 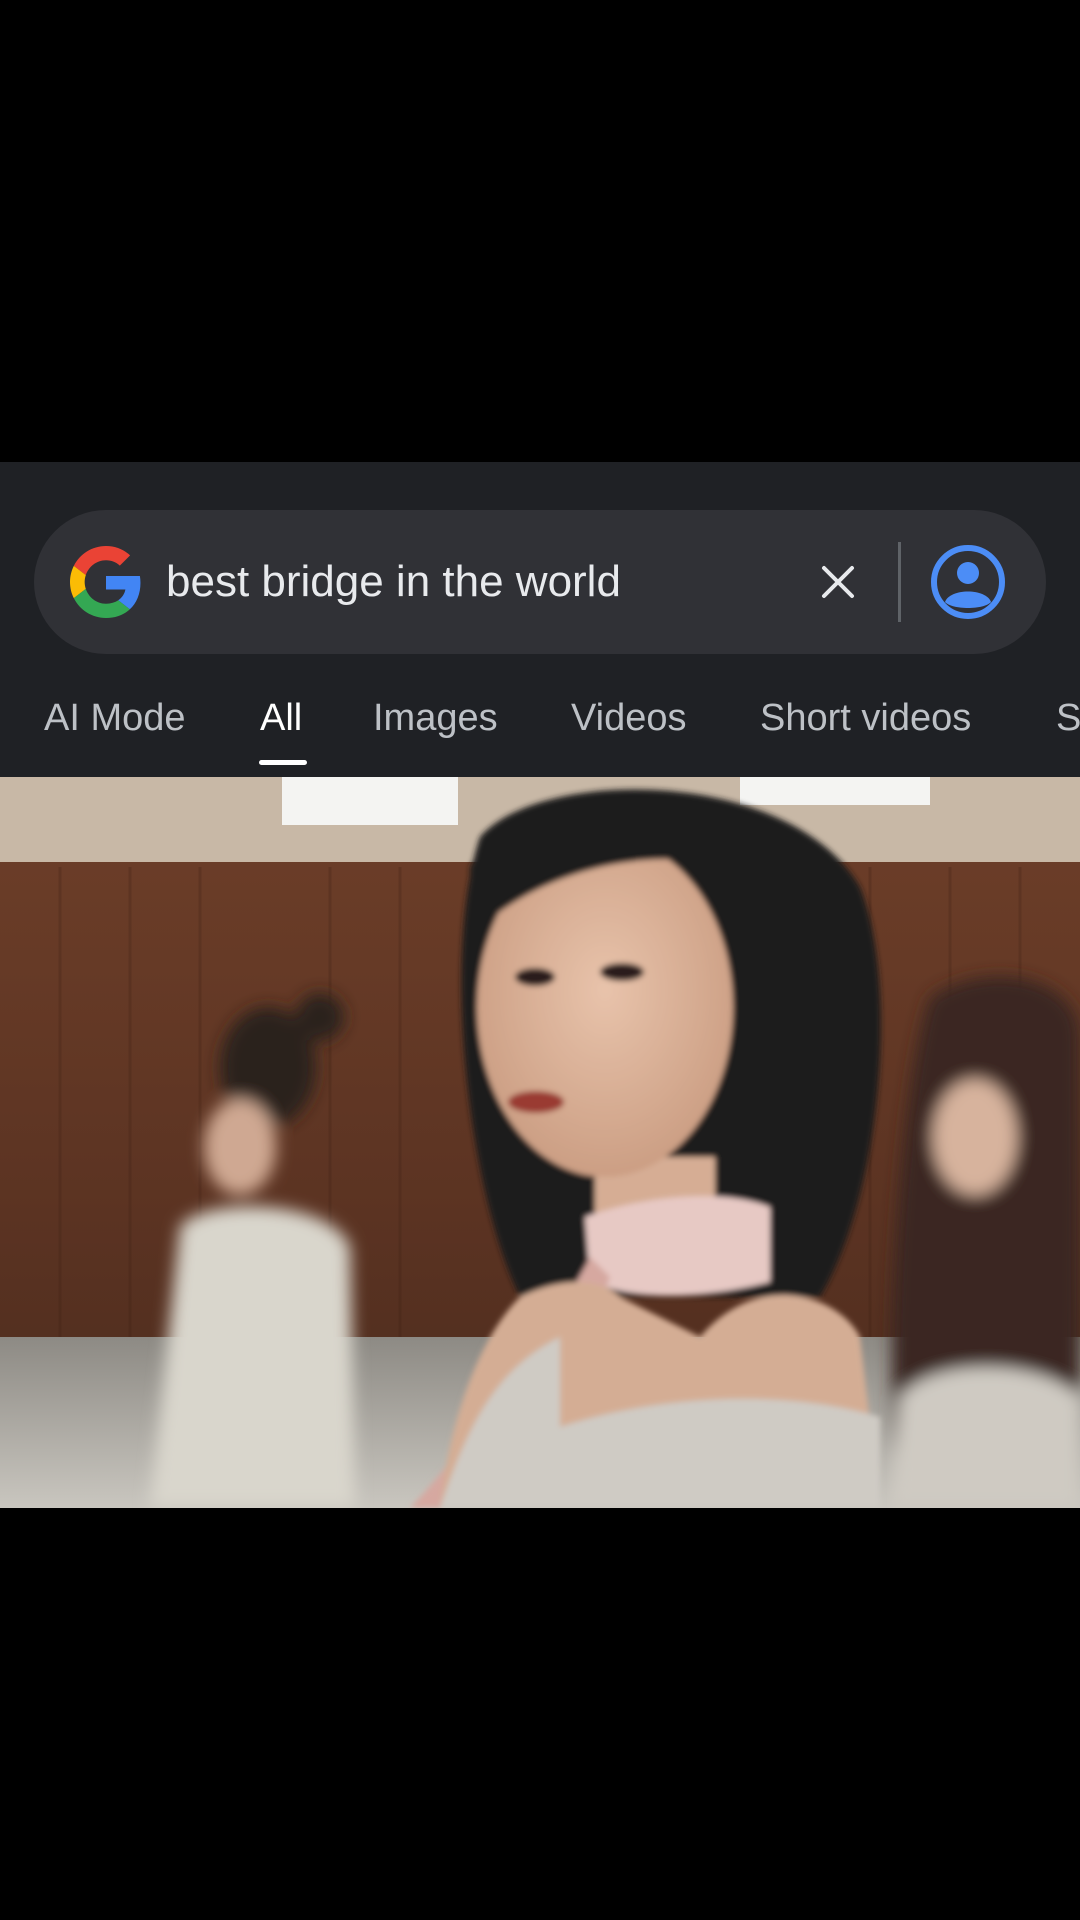 What do you see at coordinates (105, 582) in the screenshot?
I see `google-logo-icon` at bounding box center [105, 582].